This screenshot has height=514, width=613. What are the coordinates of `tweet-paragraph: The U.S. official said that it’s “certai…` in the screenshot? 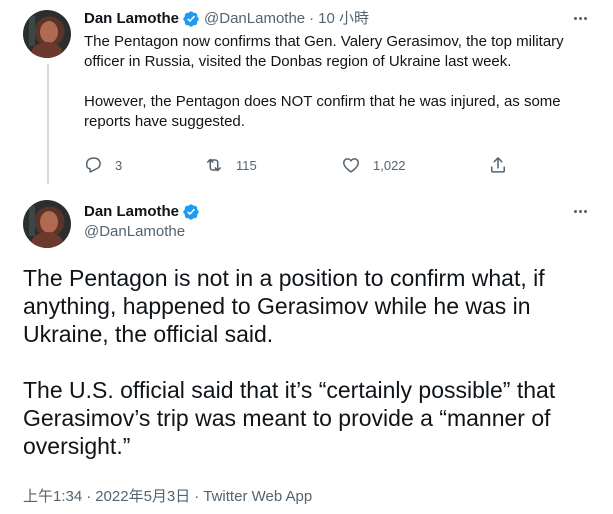 It's located at (289, 418).